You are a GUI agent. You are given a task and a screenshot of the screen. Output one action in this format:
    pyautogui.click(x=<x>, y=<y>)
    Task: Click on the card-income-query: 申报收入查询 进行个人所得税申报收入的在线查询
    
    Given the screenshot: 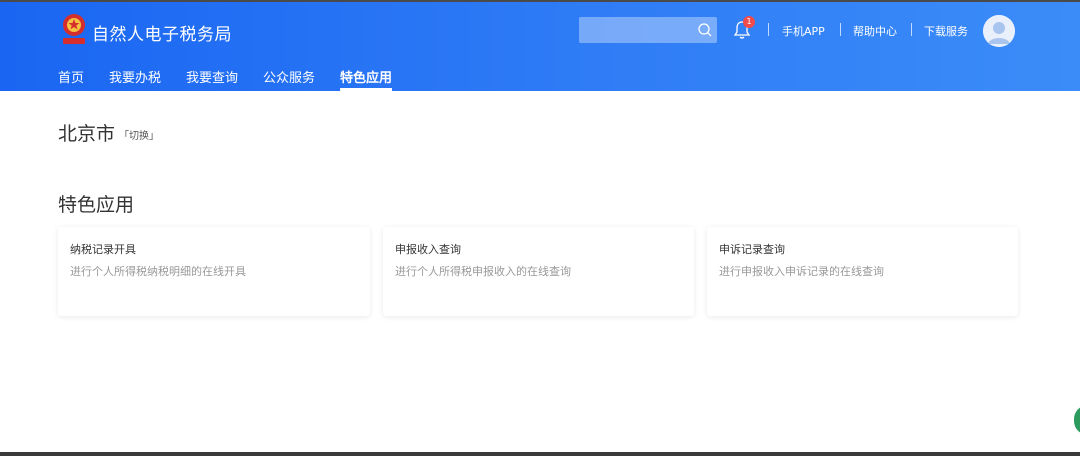 What is the action you would take?
    pyautogui.click(x=538, y=271)
    